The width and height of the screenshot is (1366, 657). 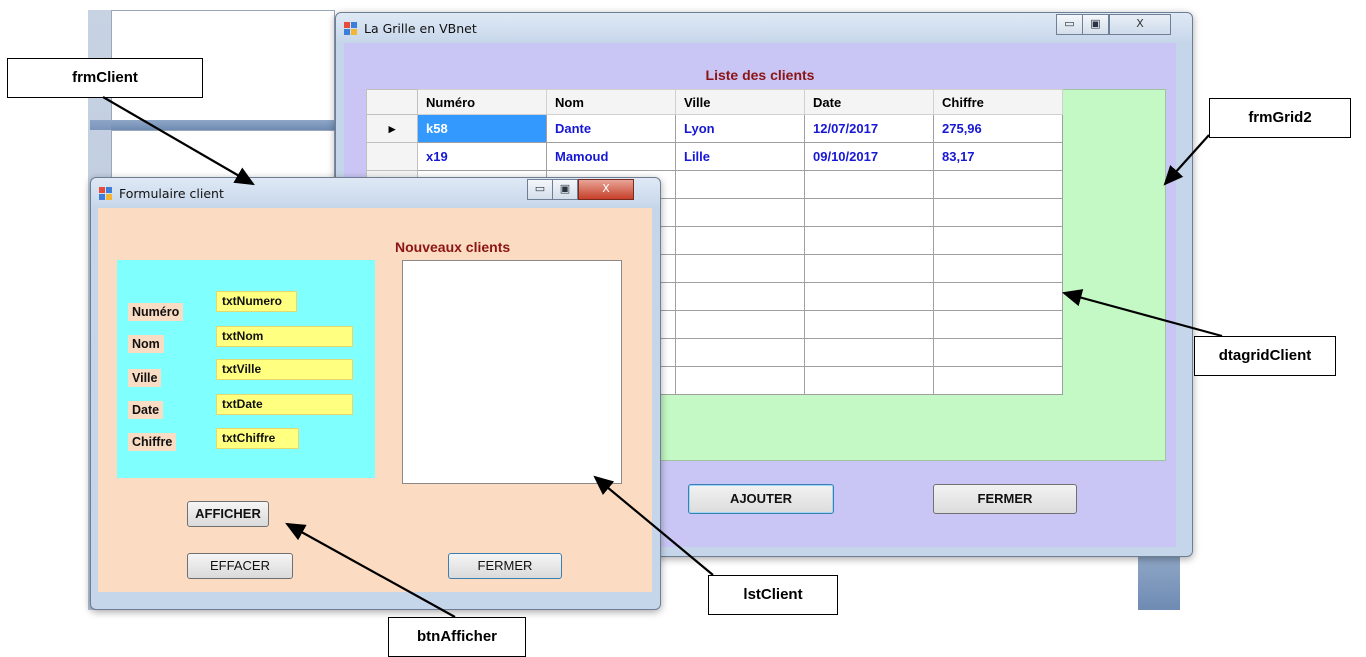 I want to click on table-row: x19 Mamoud Lille 09/10/2017 83,17, so click(x=714, y=156).